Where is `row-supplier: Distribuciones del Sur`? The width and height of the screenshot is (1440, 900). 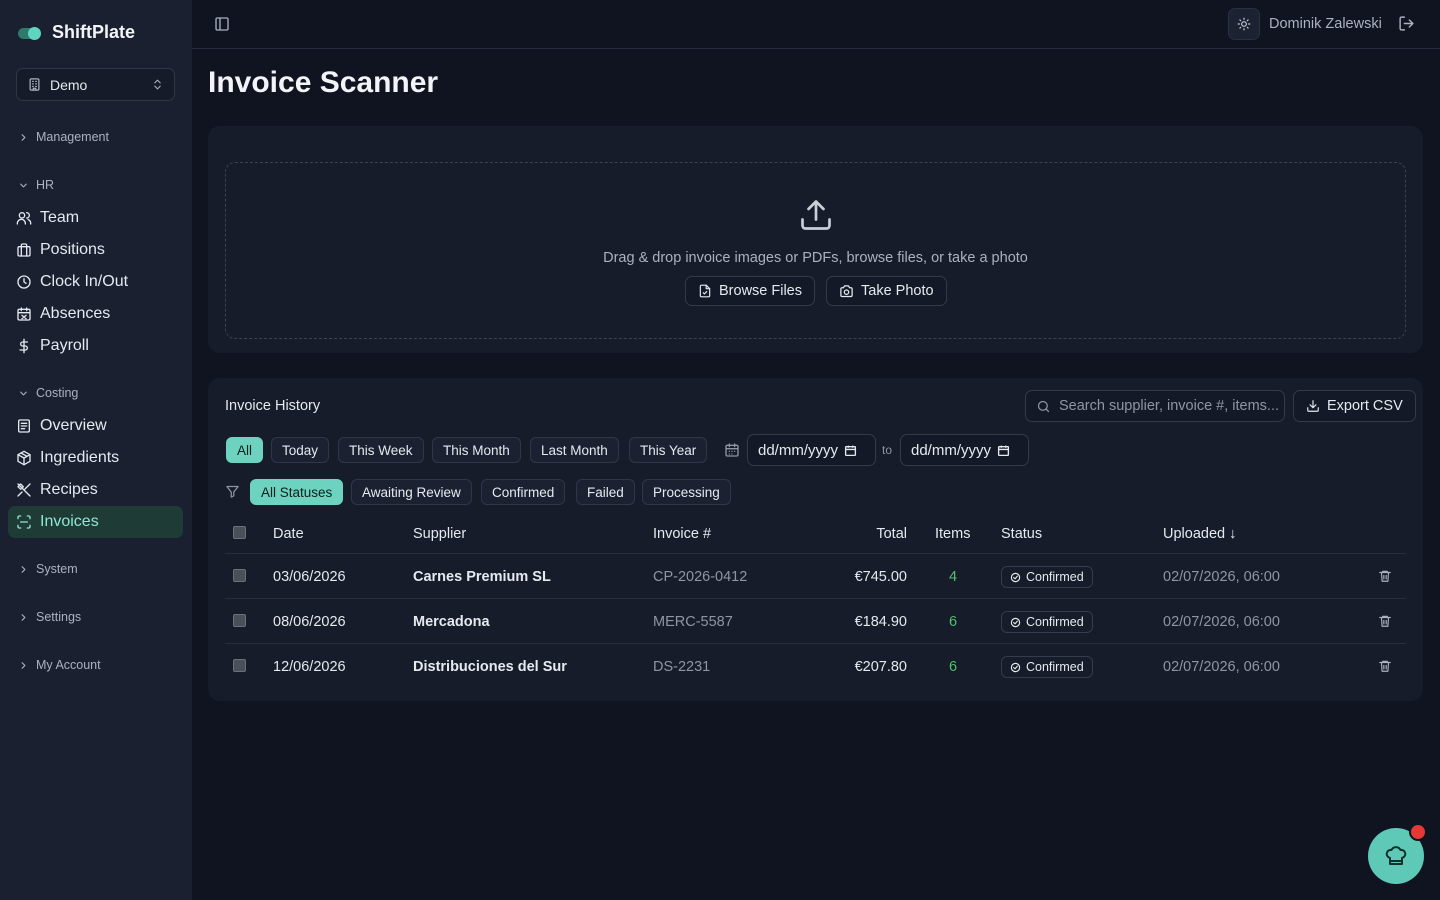
row-supplier: Distribuciones del Sur is located at coordinates (490, 667).